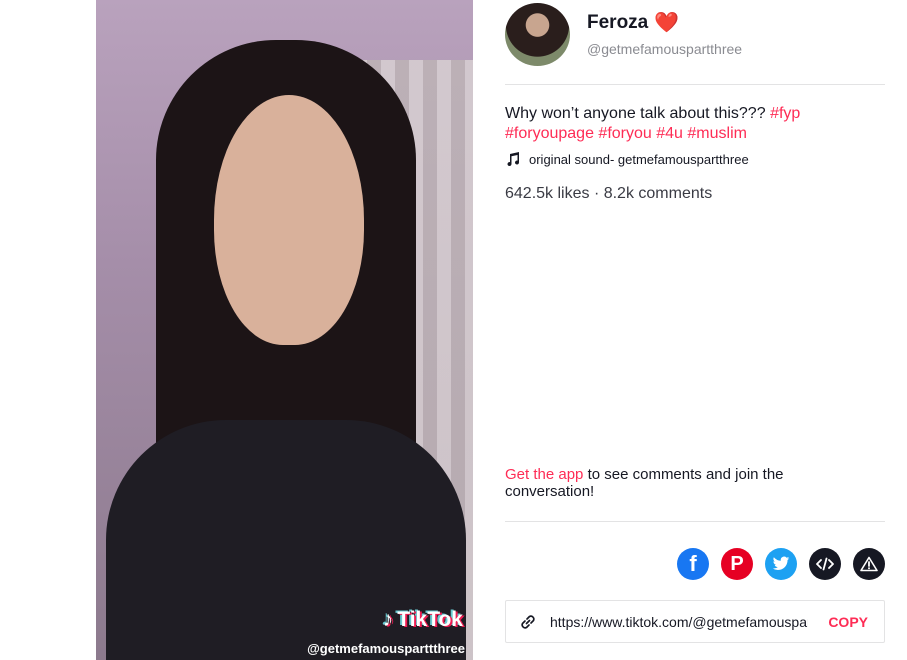 The height and width of the screenshot is (660, 907). Describe the element at coordinates (679, 621) in the screenshot. I see `share-url-field` at that location.